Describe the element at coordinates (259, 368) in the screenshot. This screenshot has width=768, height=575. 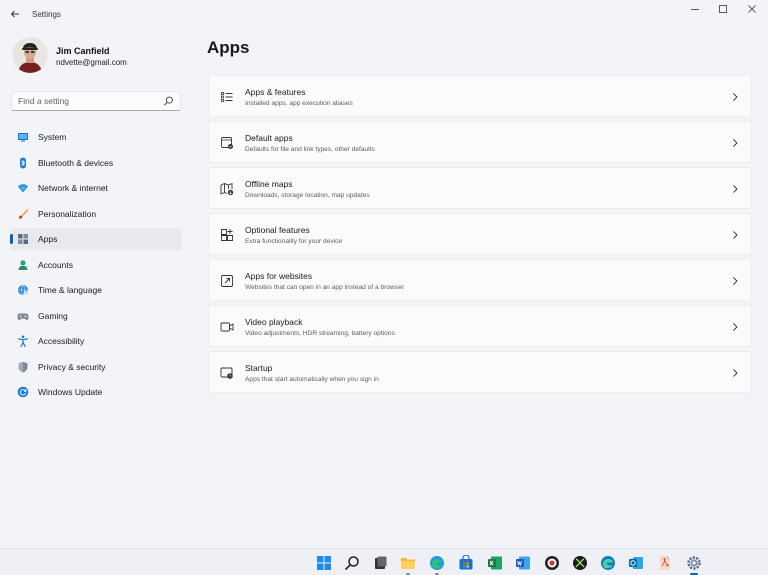
I see `card-title: Startup` at that location.